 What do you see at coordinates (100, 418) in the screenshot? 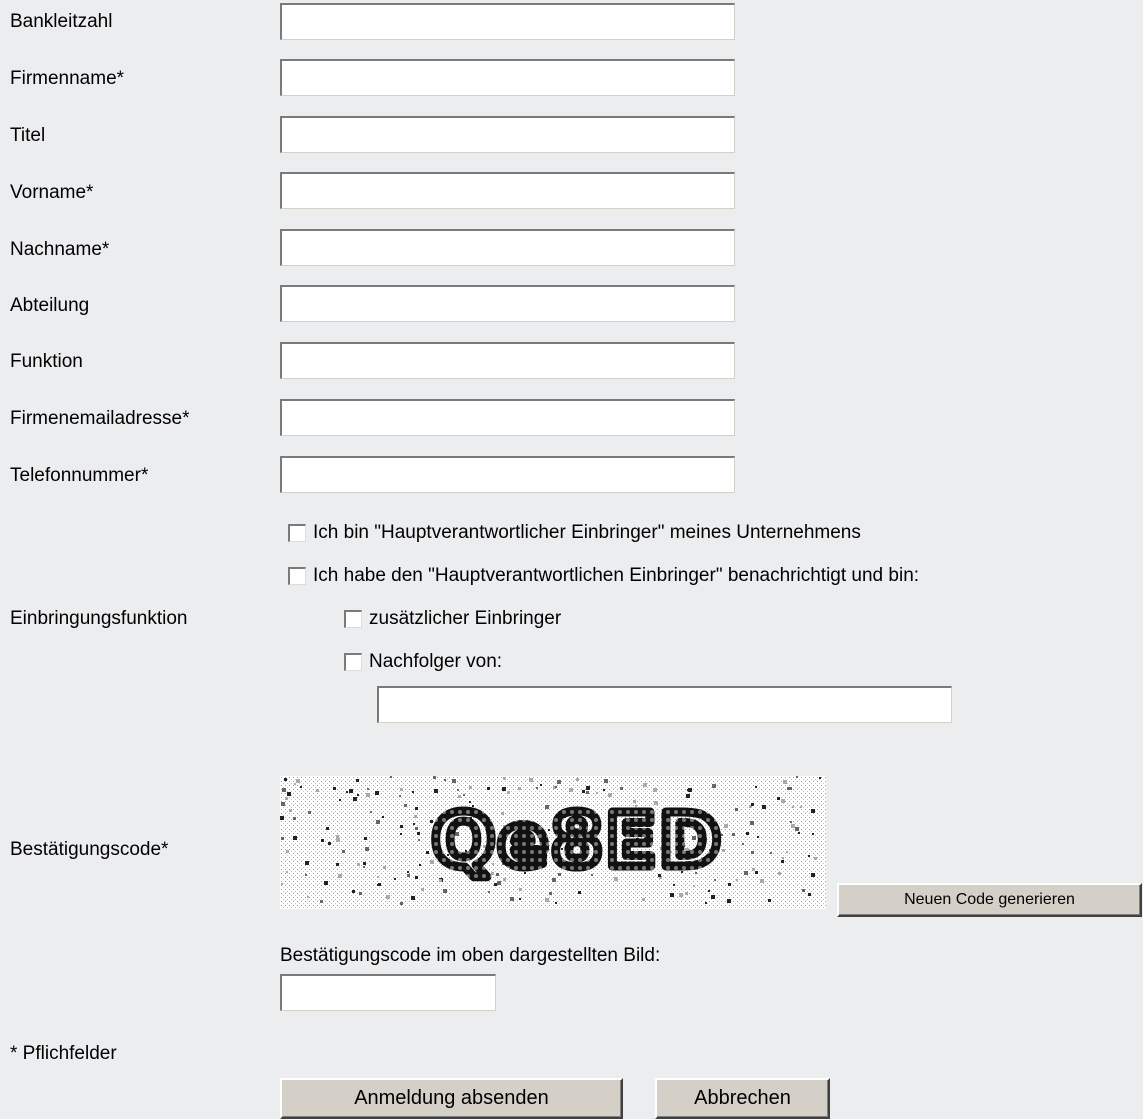
I see `label-firmenemailadresse: Firmenemailadresse*` at bounding box center [100, 418].